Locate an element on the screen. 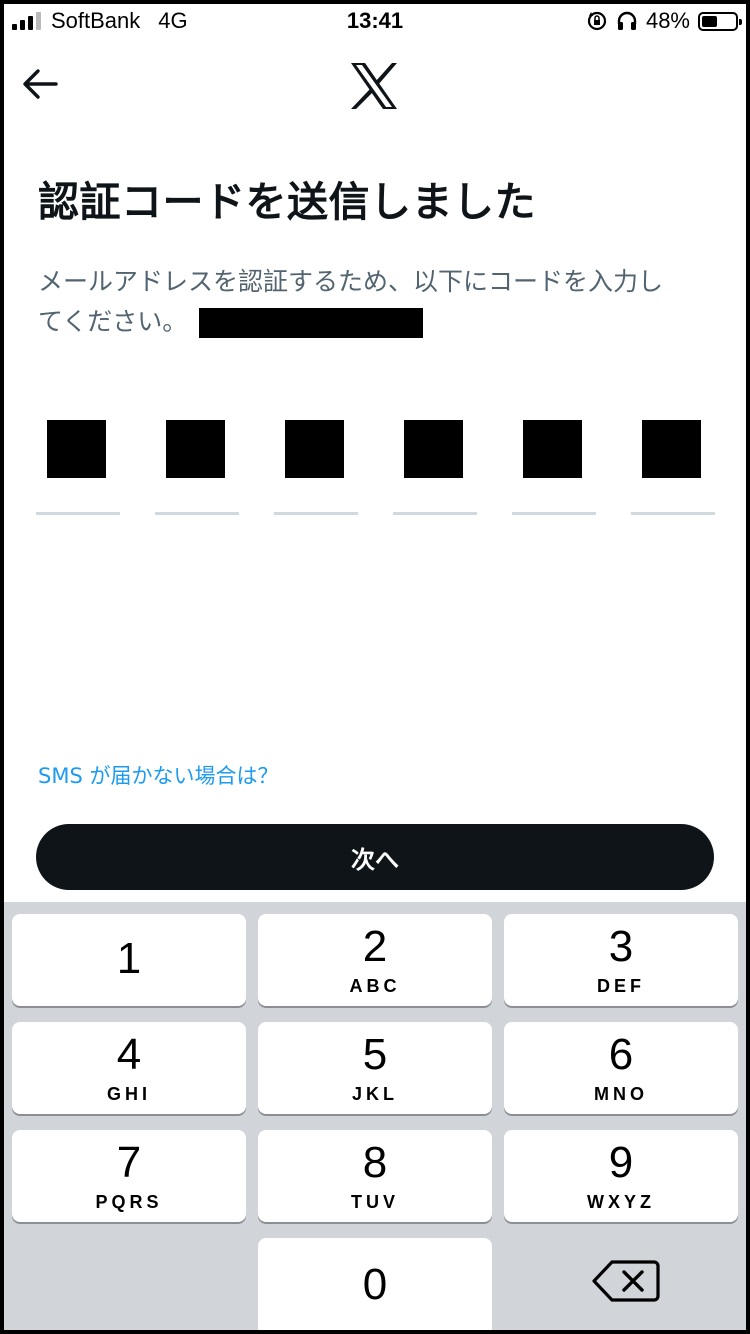 The width and height of the screenshot is (750, 1334). key-5: 5 JKL is located at coordinates (375, 1068).